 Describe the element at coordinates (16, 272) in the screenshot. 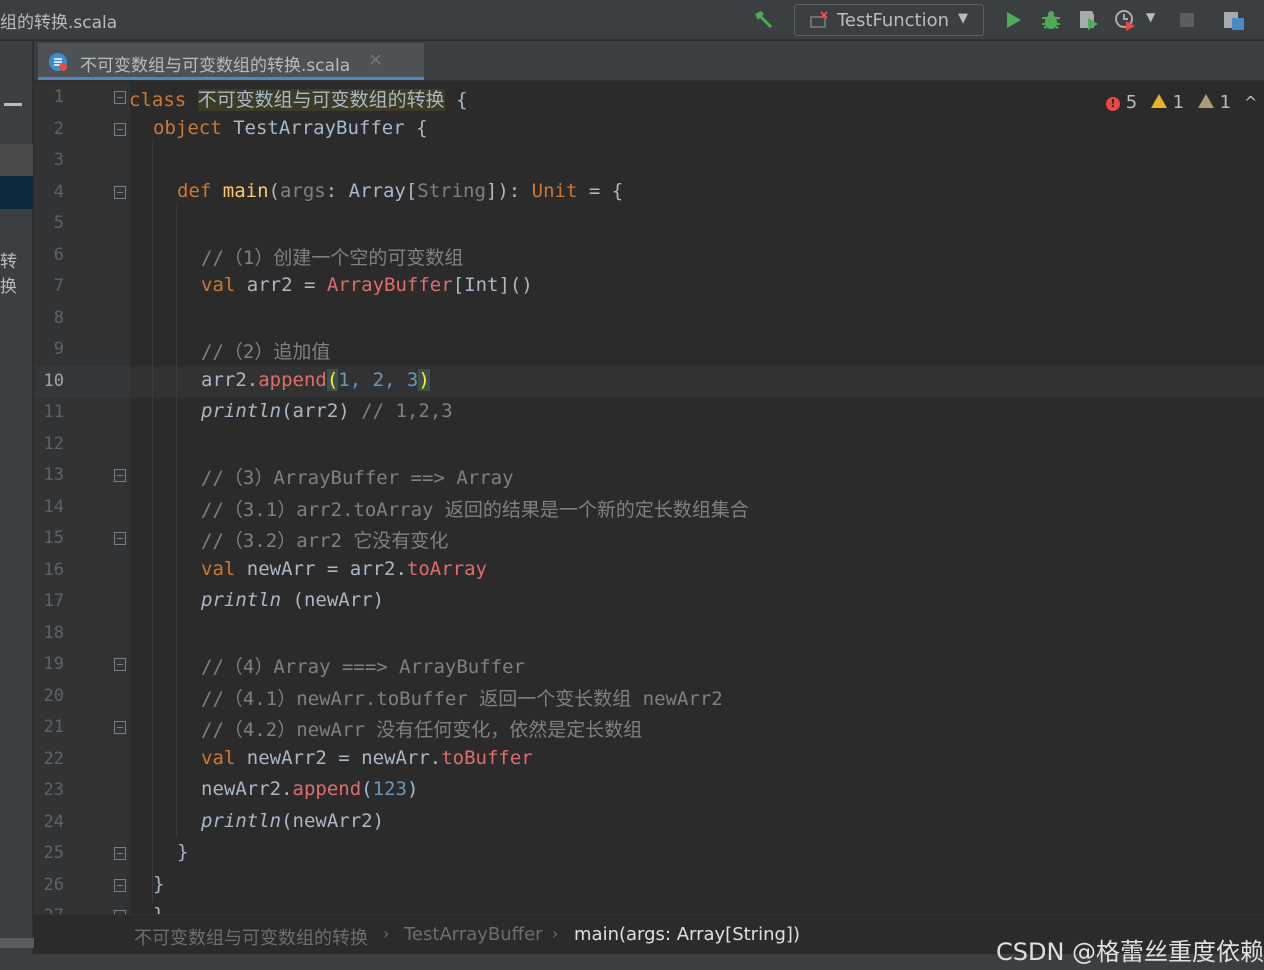

I see `project-tree-partial-label: 转换` at that location.